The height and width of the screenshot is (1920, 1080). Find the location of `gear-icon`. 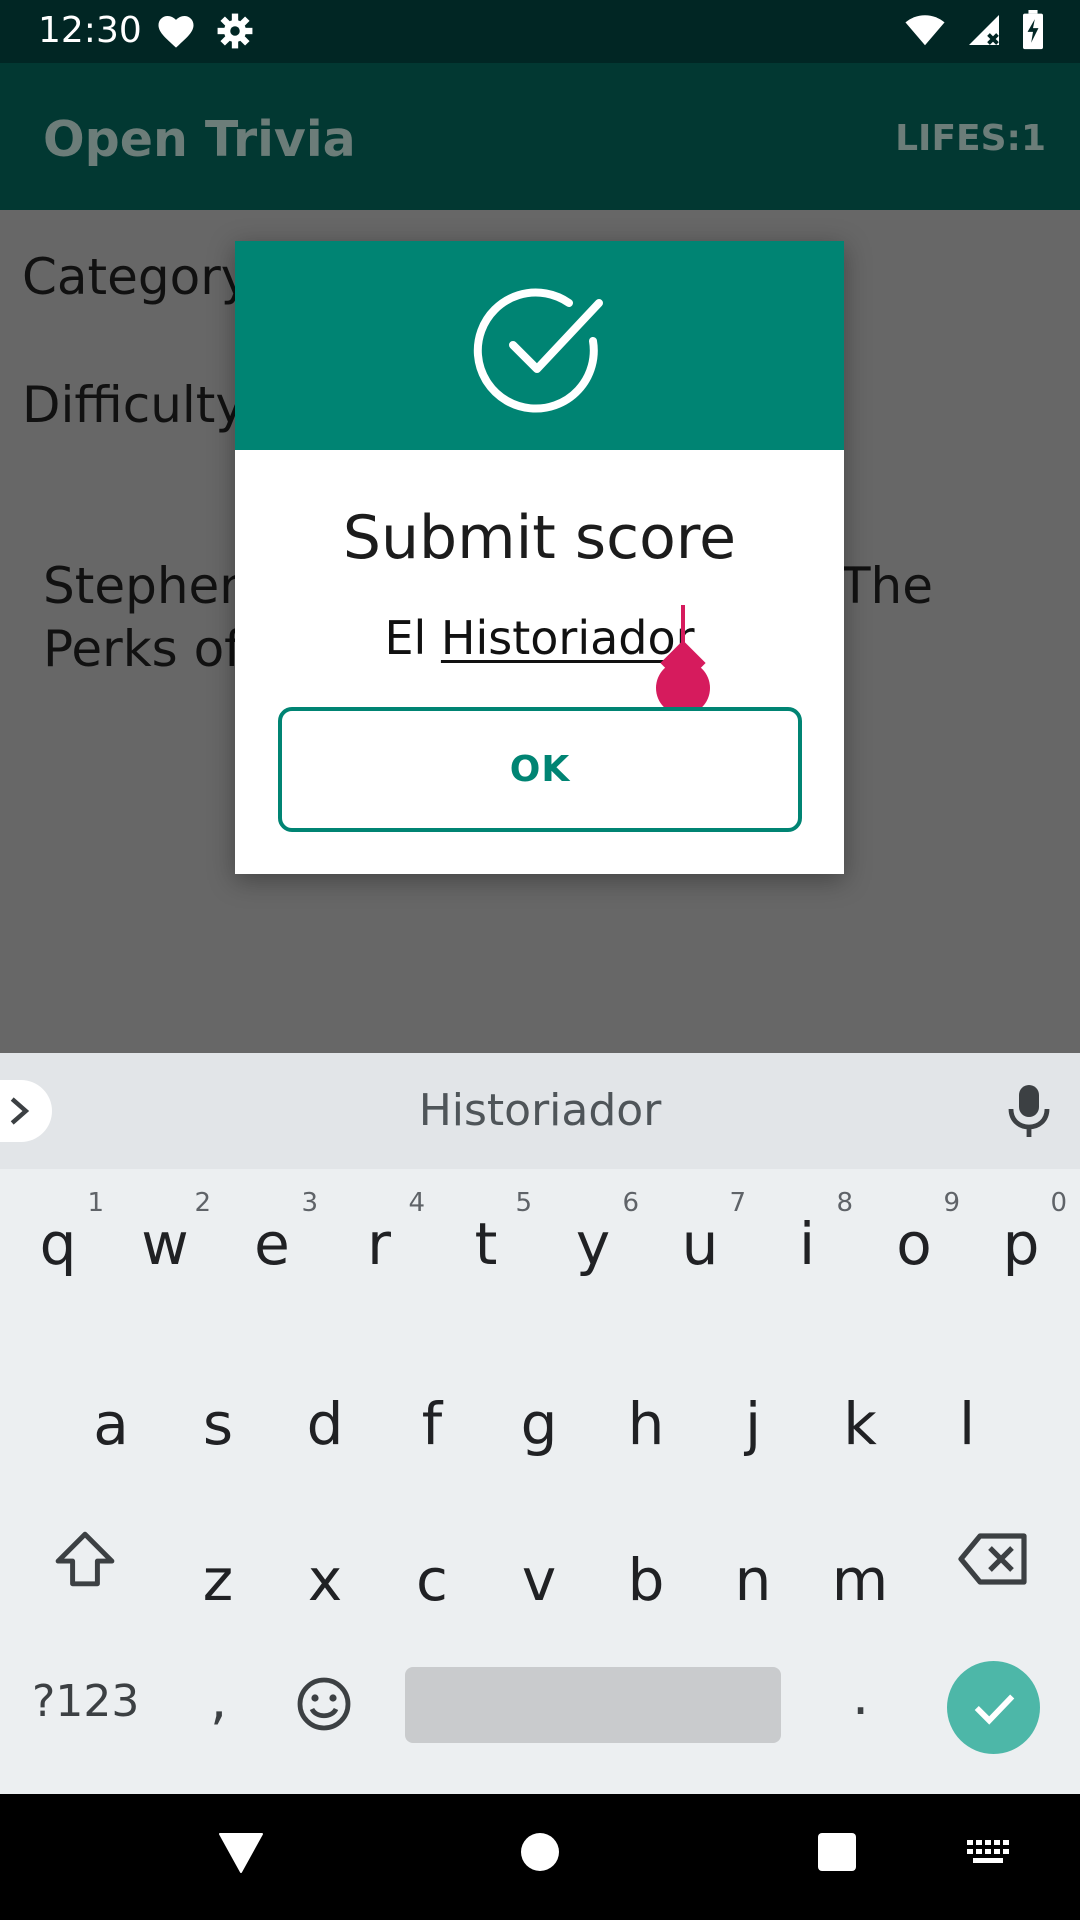

gear-icon is located at coordinates (235, 33).